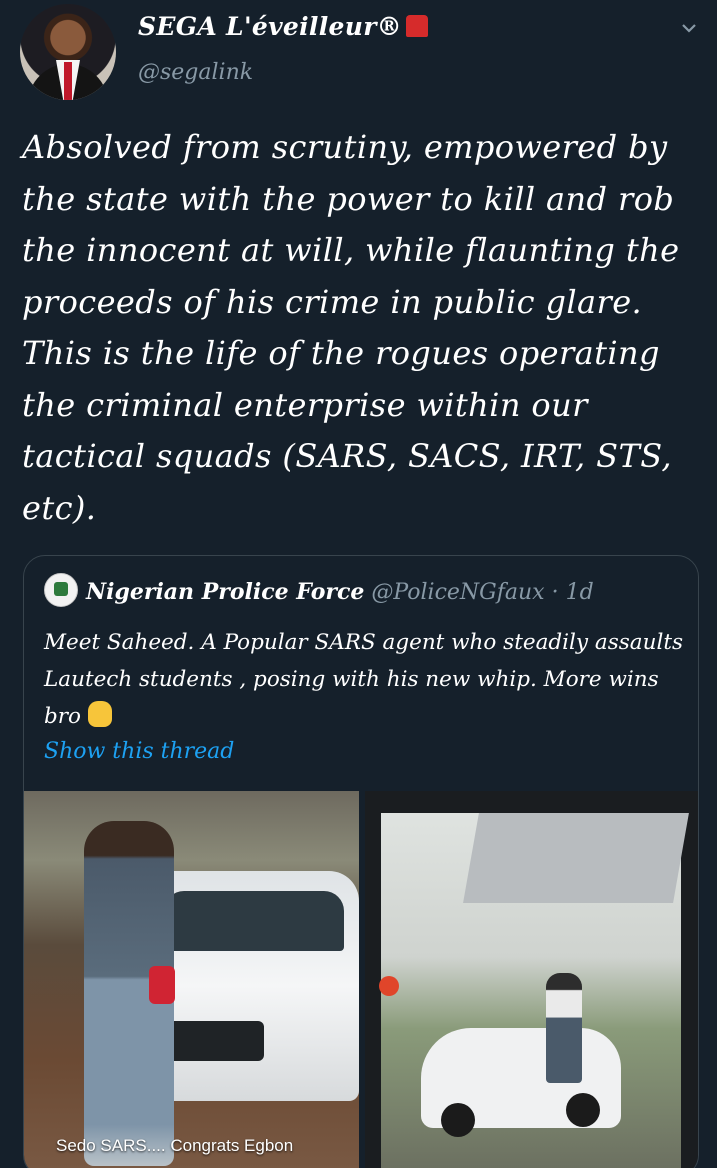  Describe the element at coordinates (68, 81) in the screenshot. I see `avatar-tie` at that location.